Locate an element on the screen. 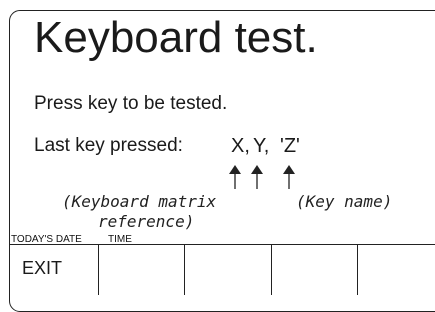 This screenshot has height=312, width=435. prompt-text: Press key to be tested. is located at coordinates (131, 103).